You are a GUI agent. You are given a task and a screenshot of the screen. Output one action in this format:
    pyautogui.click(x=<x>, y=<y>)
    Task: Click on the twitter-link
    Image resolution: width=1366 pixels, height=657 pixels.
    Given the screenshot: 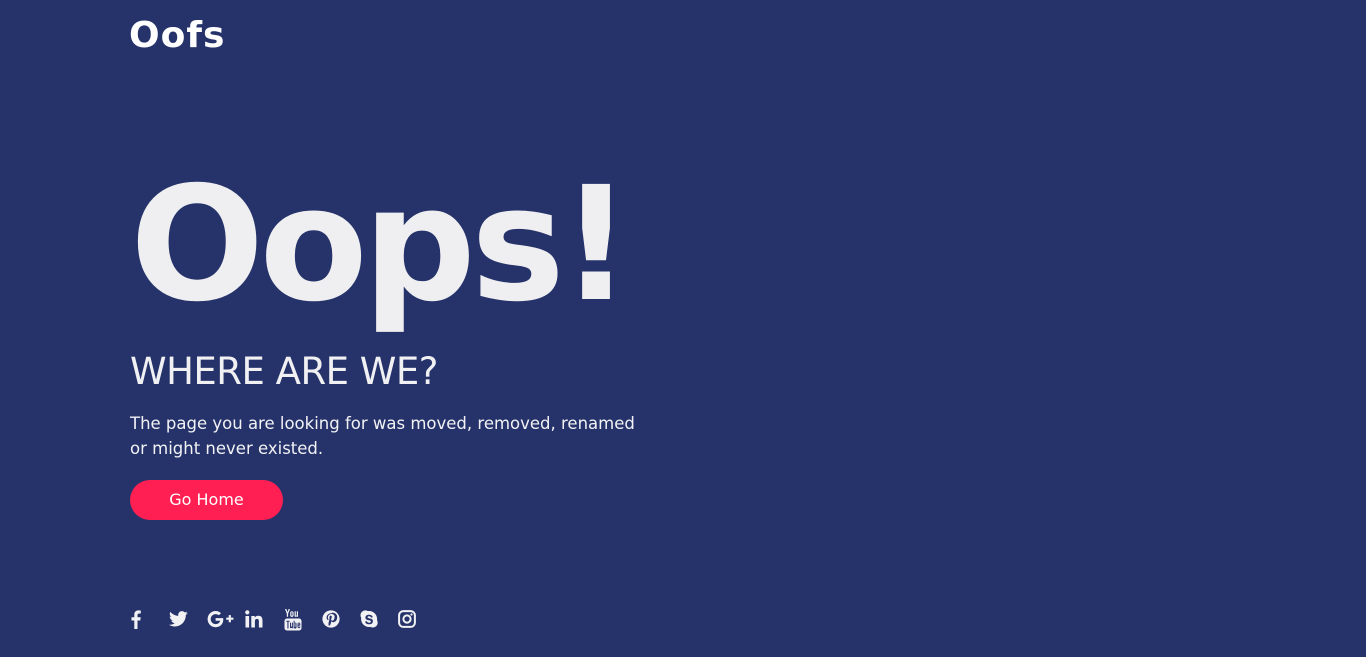 What is the action you would take?
    pyautogui.click(x=178, y=619)
    